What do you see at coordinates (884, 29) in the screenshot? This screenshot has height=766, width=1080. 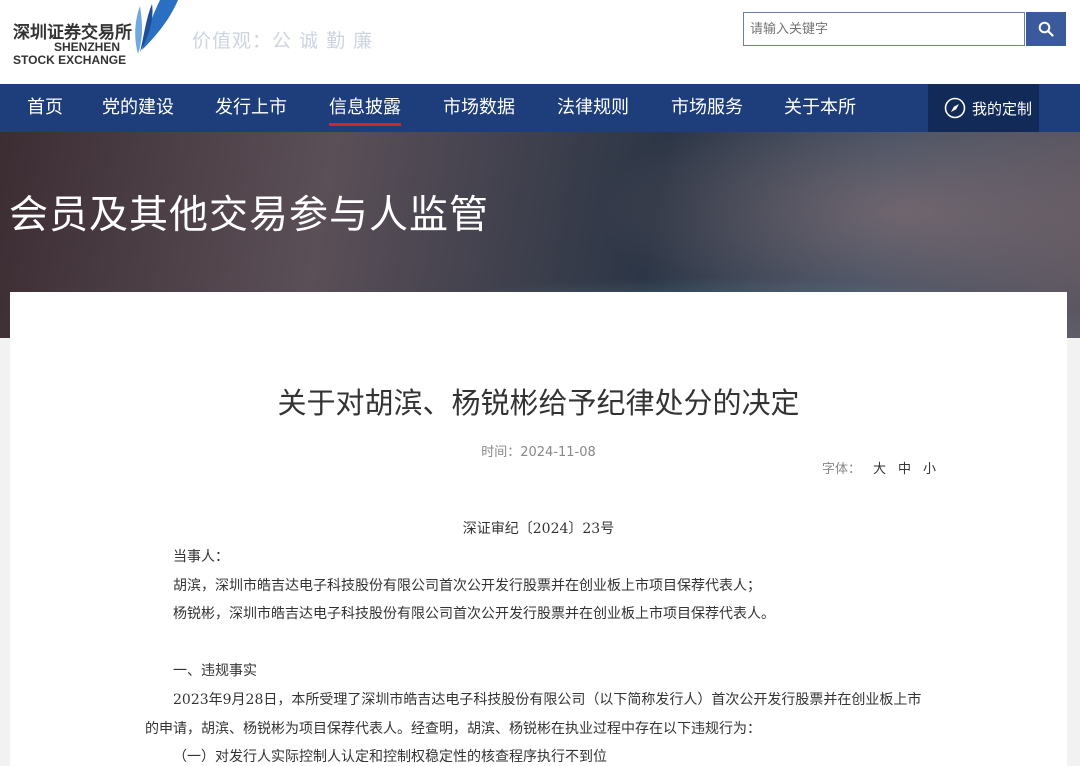 I see `search-input` at bounding box center [884, 29].